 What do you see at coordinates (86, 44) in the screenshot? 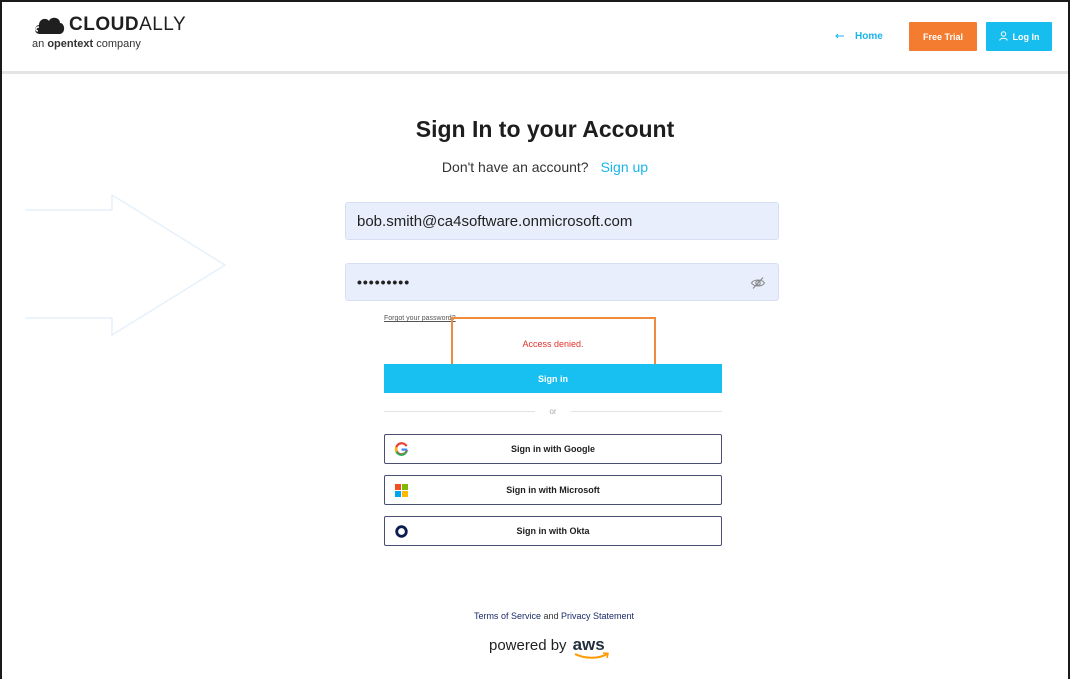
I see `logo-tagline: an opentext company` at bounding box center [86, 44].